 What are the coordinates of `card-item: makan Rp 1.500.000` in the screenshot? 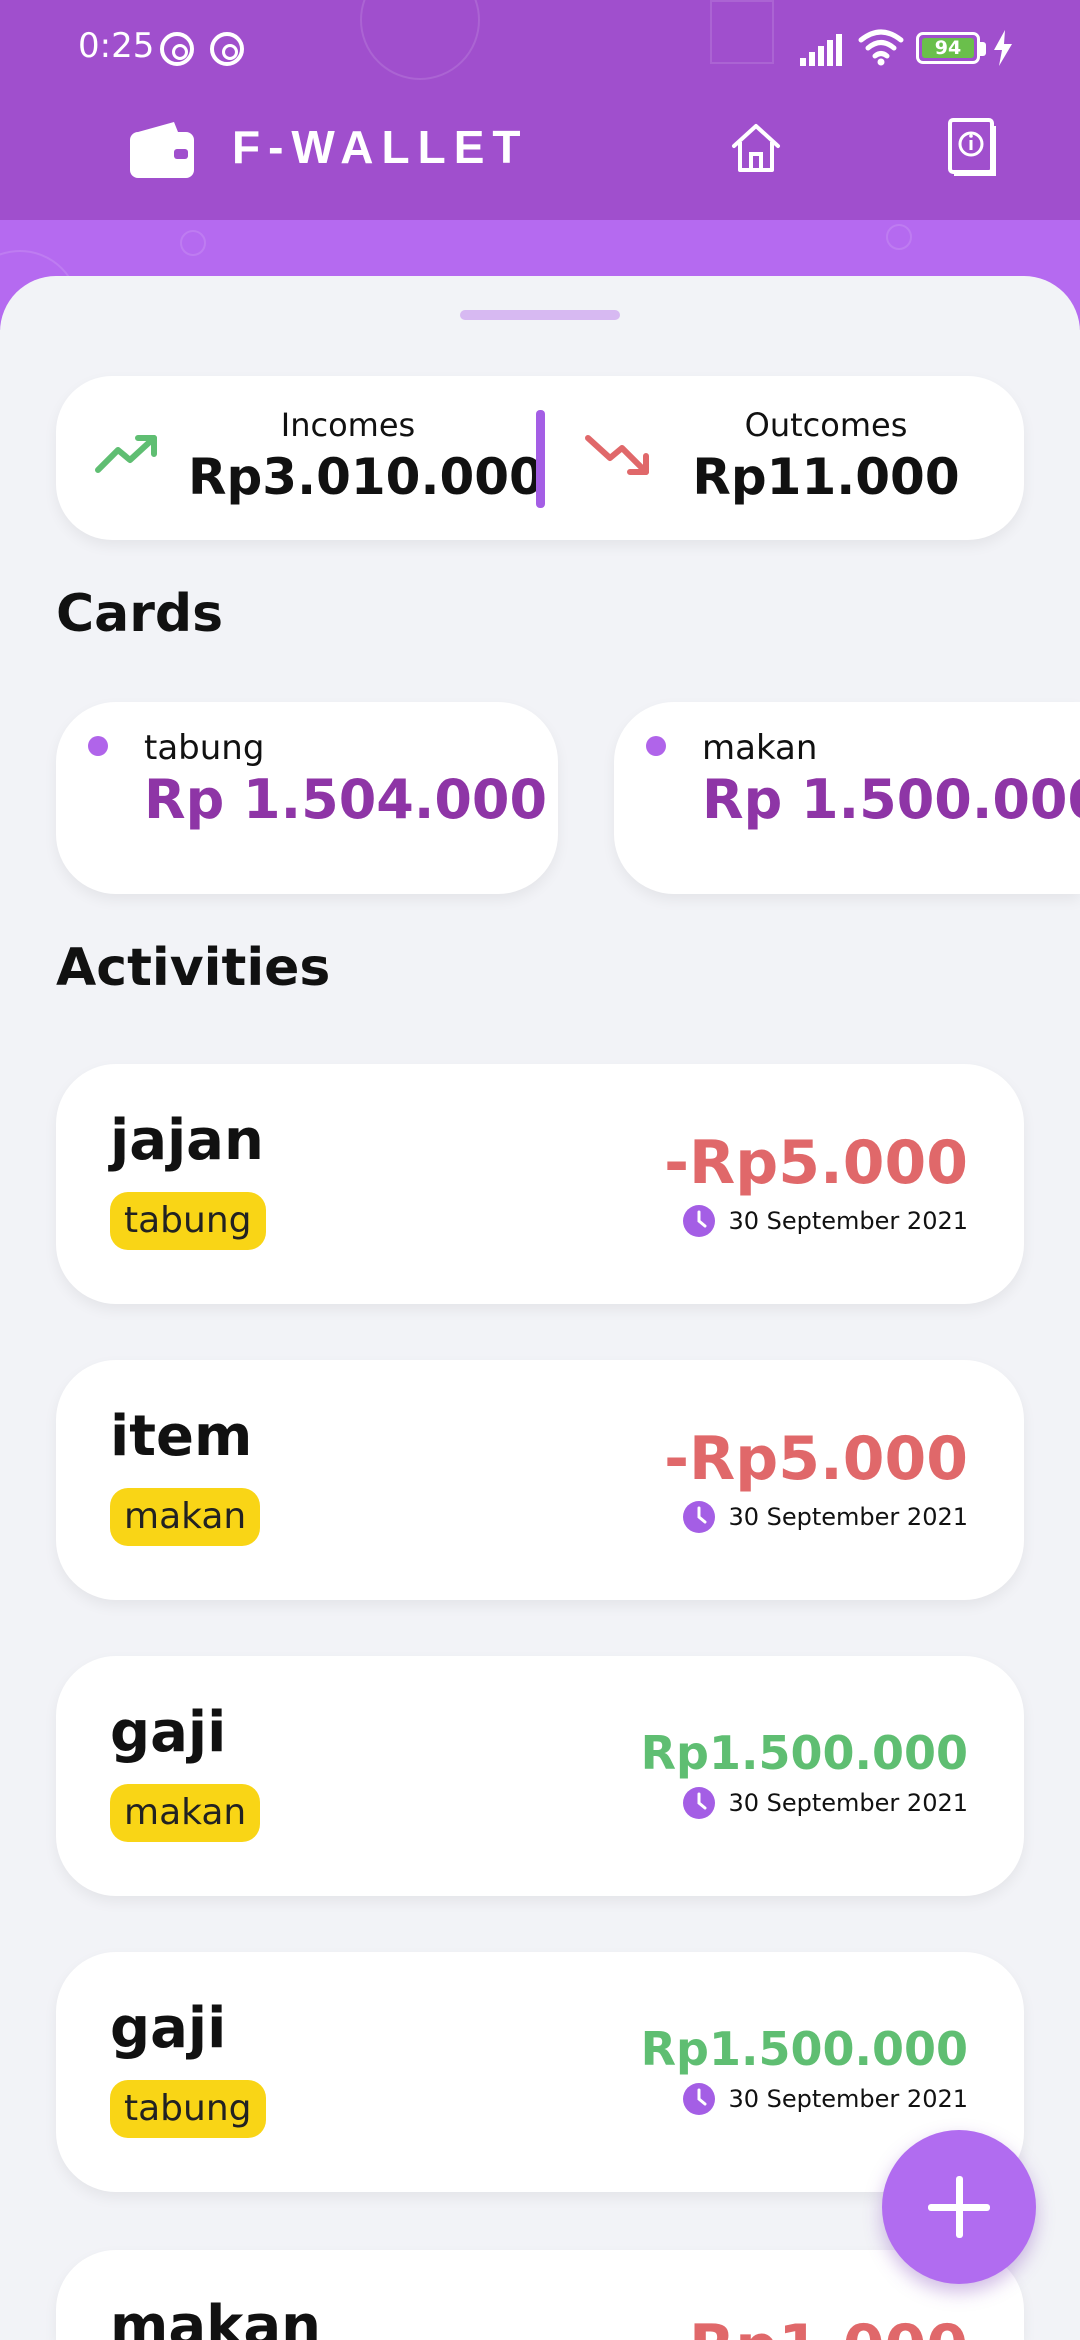 It's located at (847, 798).